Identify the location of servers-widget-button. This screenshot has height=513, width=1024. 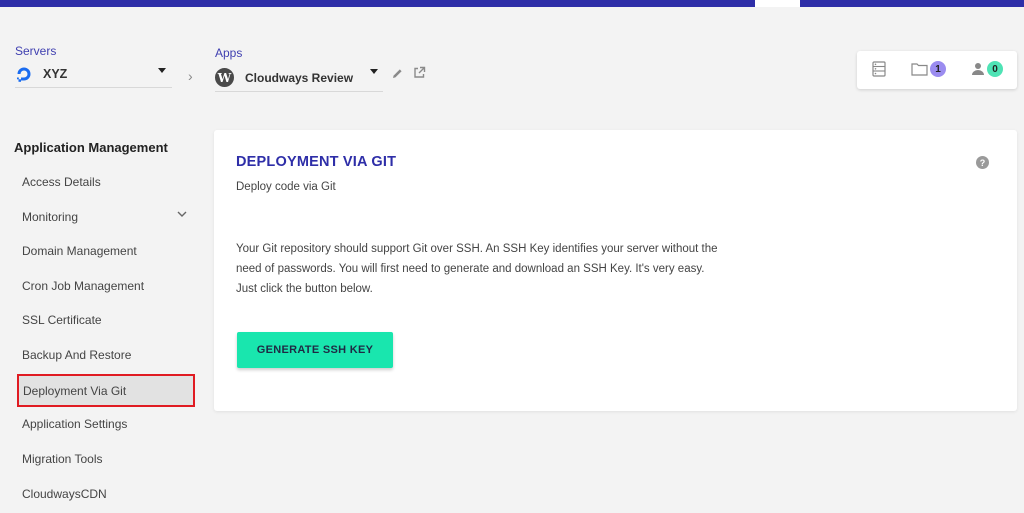
(879, 69).